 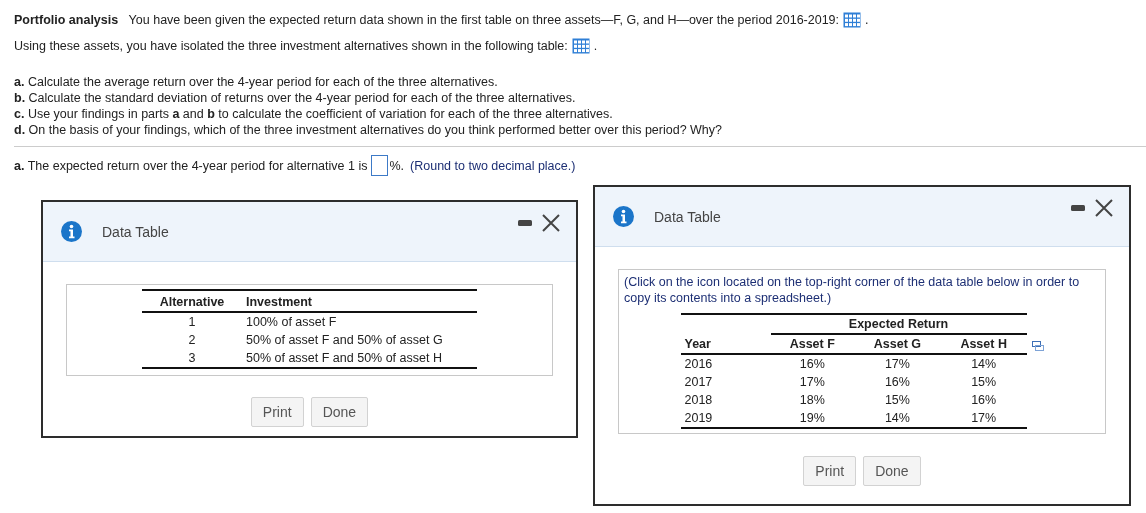 What do you see at coordinates (697, 343) in the screenshot?
I see `column-header: Year` at bounding box center [697, 343].